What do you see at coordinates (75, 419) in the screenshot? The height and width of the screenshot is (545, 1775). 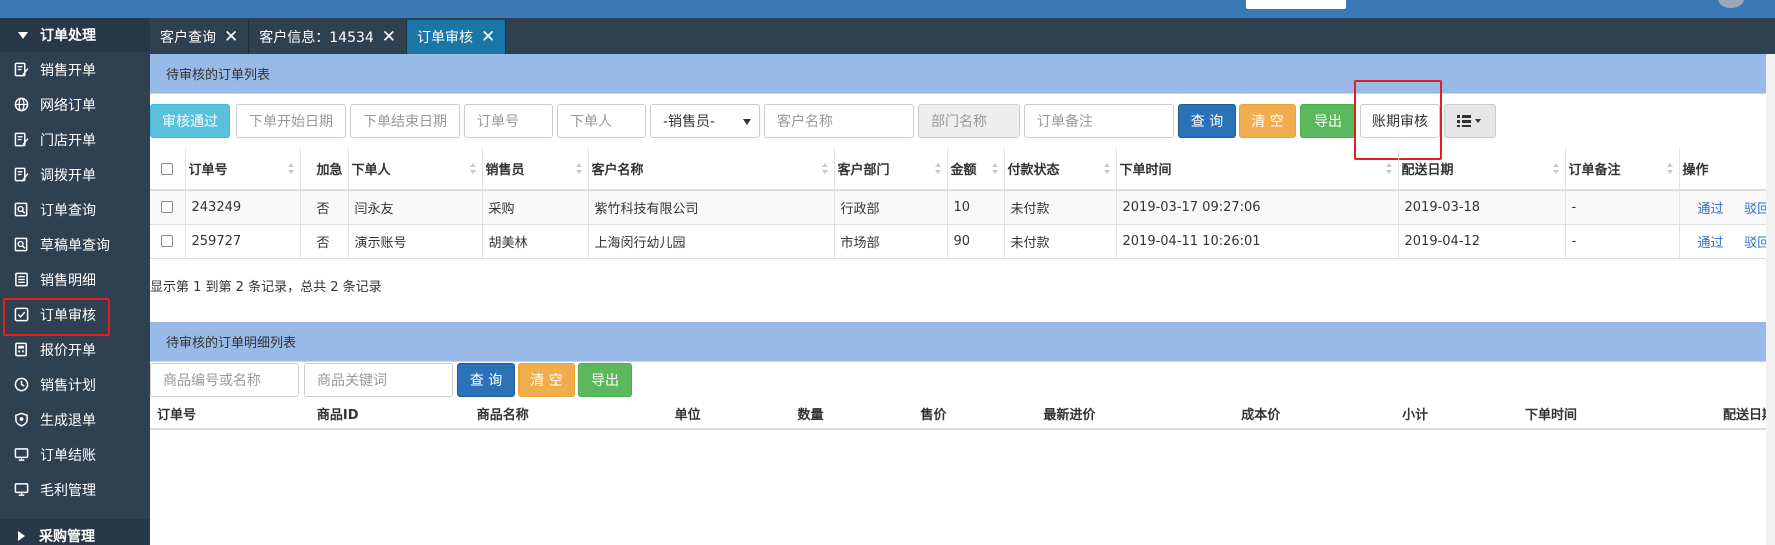 I see `sidebar-item-11: 生成退单` at bounding box center [75, 419].